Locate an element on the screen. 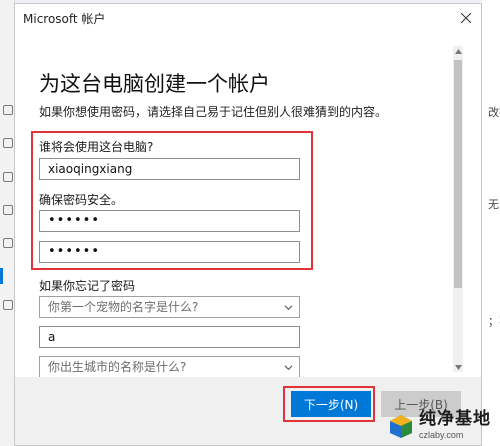  close-icon is located at coordinates (466, 18).